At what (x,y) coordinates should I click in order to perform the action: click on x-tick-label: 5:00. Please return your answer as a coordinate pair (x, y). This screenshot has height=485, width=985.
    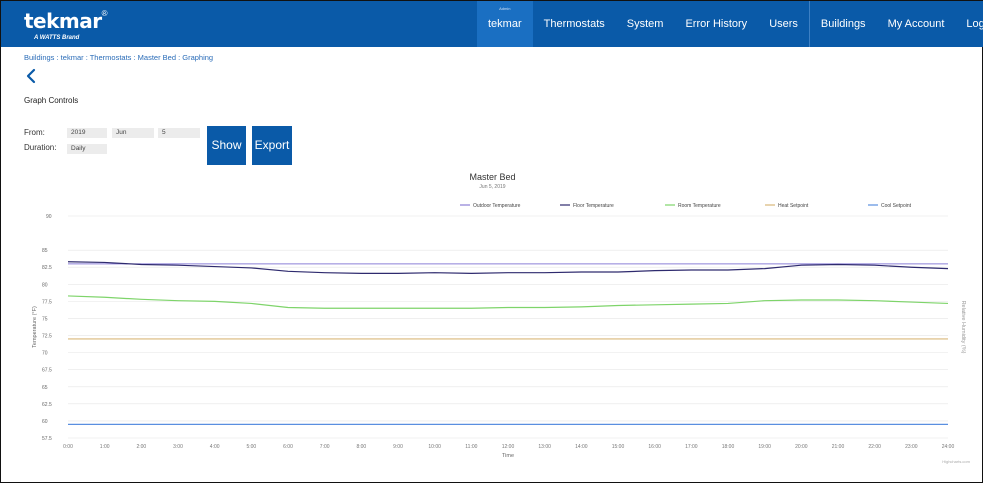
    Looking at the image, I should click on (251, 447).